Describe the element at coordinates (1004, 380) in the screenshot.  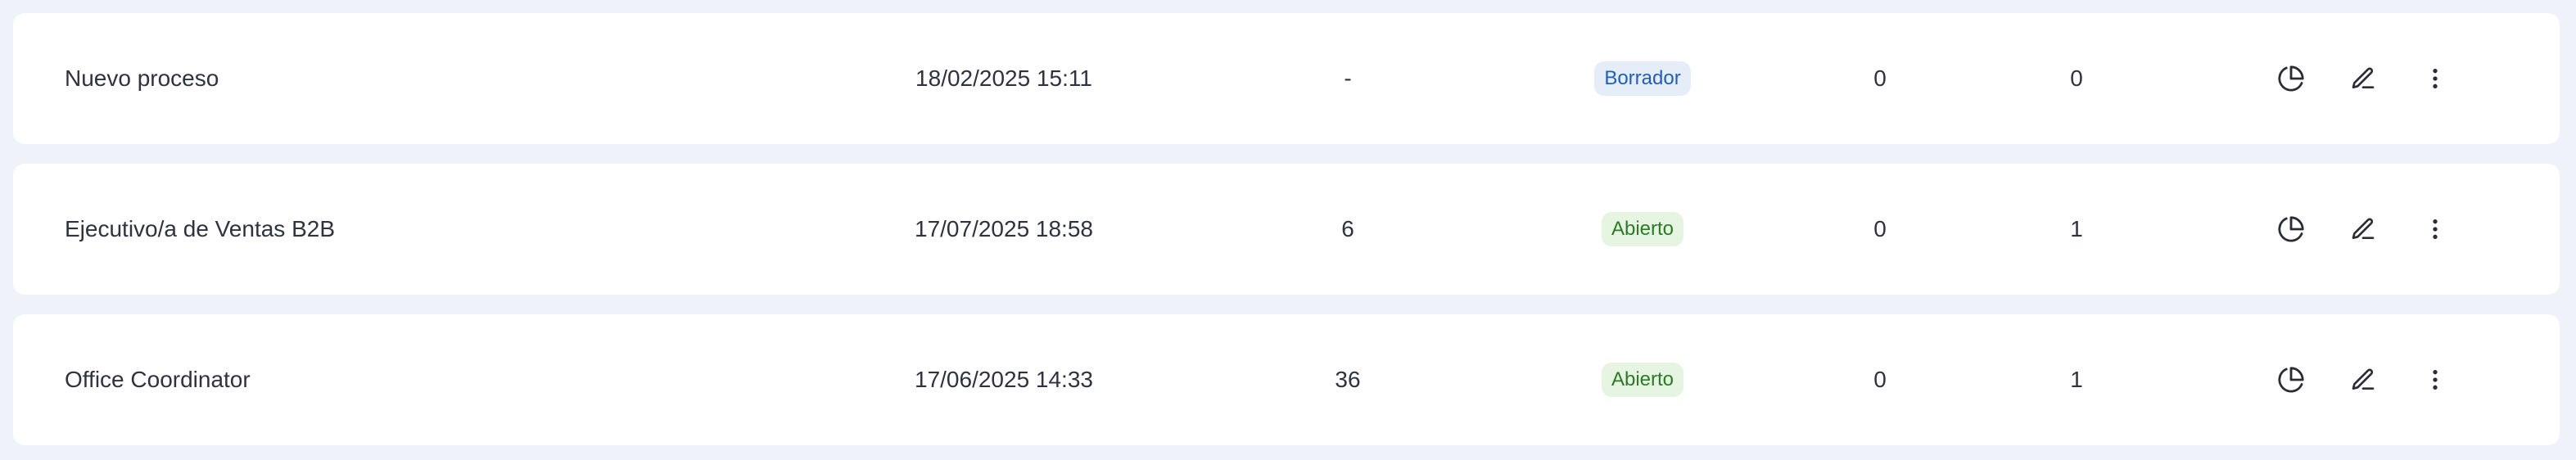
I see `created-date: 17/06/2025 14:33` at that location.